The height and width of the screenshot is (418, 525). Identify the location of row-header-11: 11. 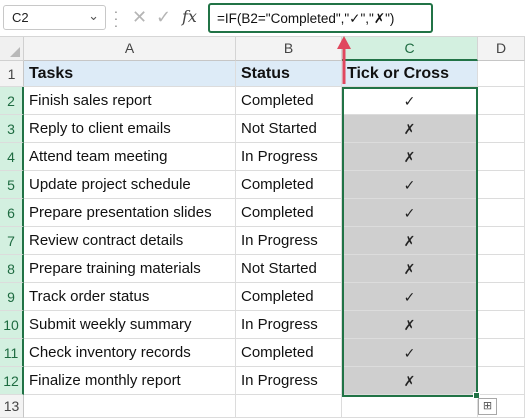
(12, 353).